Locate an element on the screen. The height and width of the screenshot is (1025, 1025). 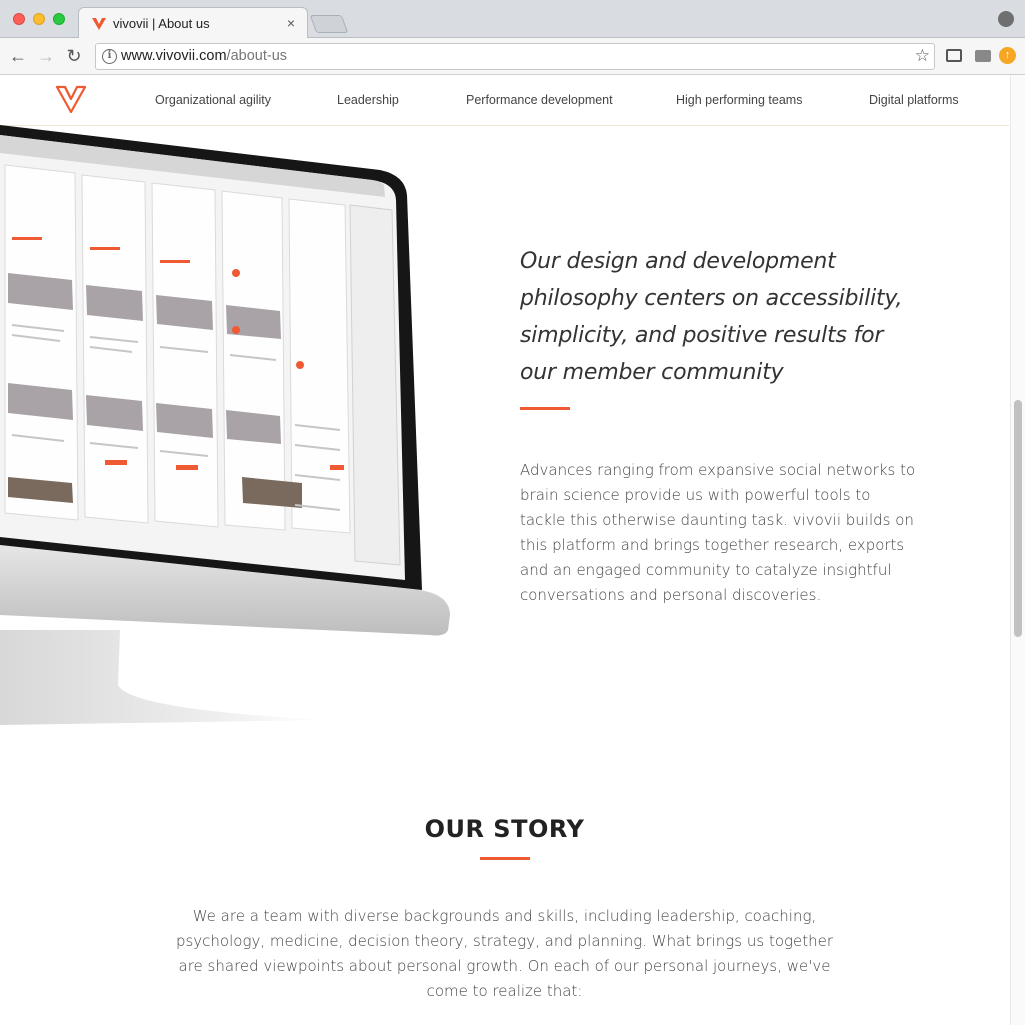
window-close-button is located at coordinates (19, 19).